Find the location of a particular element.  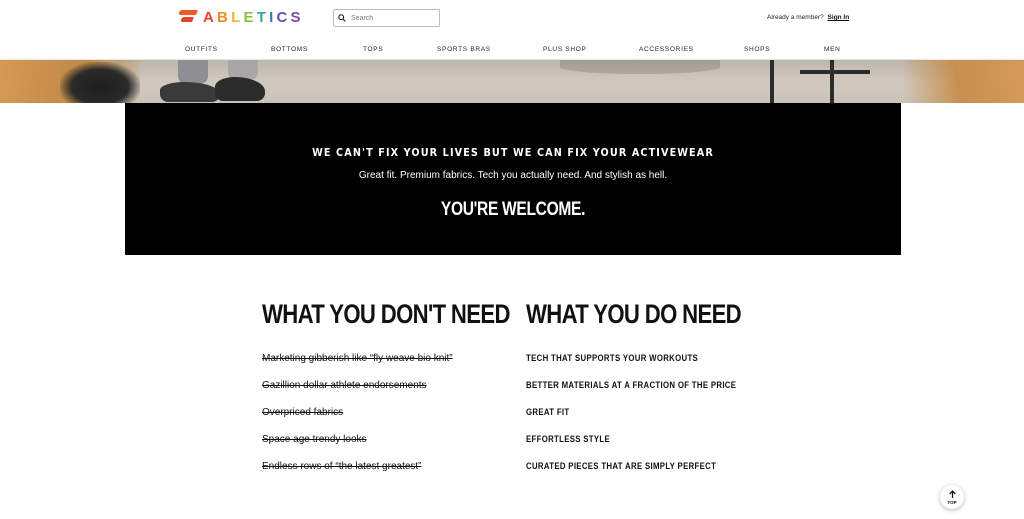

logo-wordmark: A B L E T I C S is located at coordinates (253, 17).